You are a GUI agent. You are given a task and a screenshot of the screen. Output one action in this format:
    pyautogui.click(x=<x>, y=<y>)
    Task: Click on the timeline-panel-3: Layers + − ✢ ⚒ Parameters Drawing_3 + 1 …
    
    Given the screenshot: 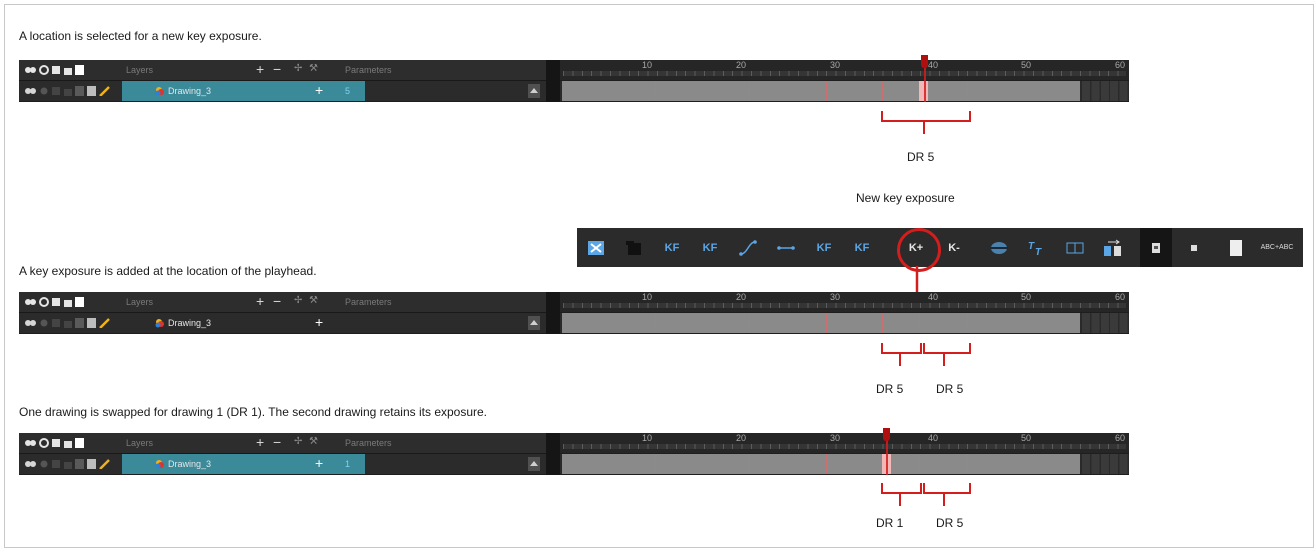 What is the action you would take?
    pyautogui.click(x=574, y=451)
    